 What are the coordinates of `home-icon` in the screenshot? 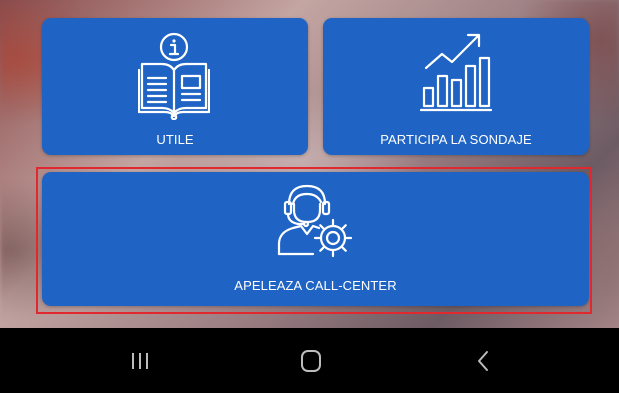 It's located at (311, 360).